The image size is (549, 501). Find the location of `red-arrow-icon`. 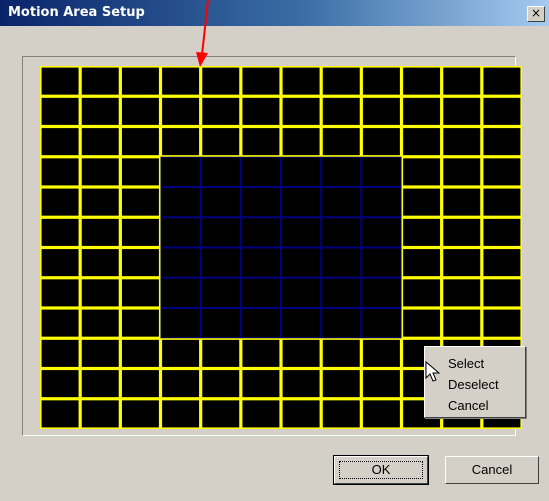

red-arrow-icon is located at coordinates (202, 33).